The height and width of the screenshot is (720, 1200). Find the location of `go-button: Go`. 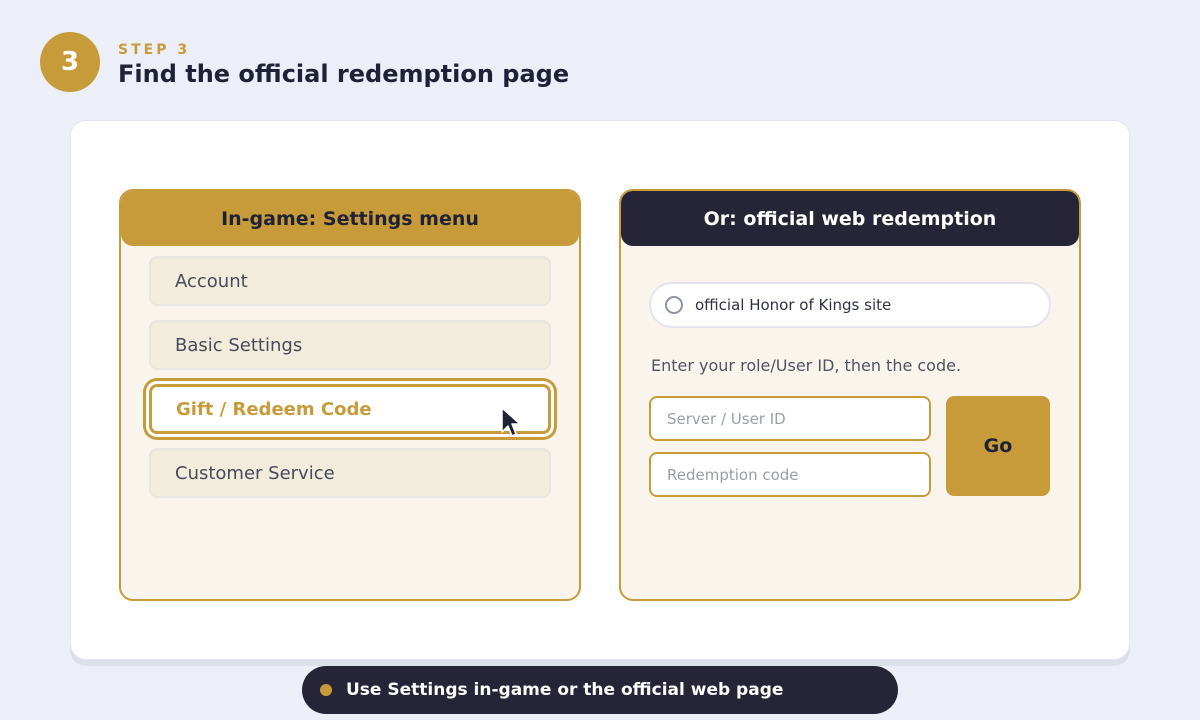

go-button: Go is located at coordinates (998, 446).